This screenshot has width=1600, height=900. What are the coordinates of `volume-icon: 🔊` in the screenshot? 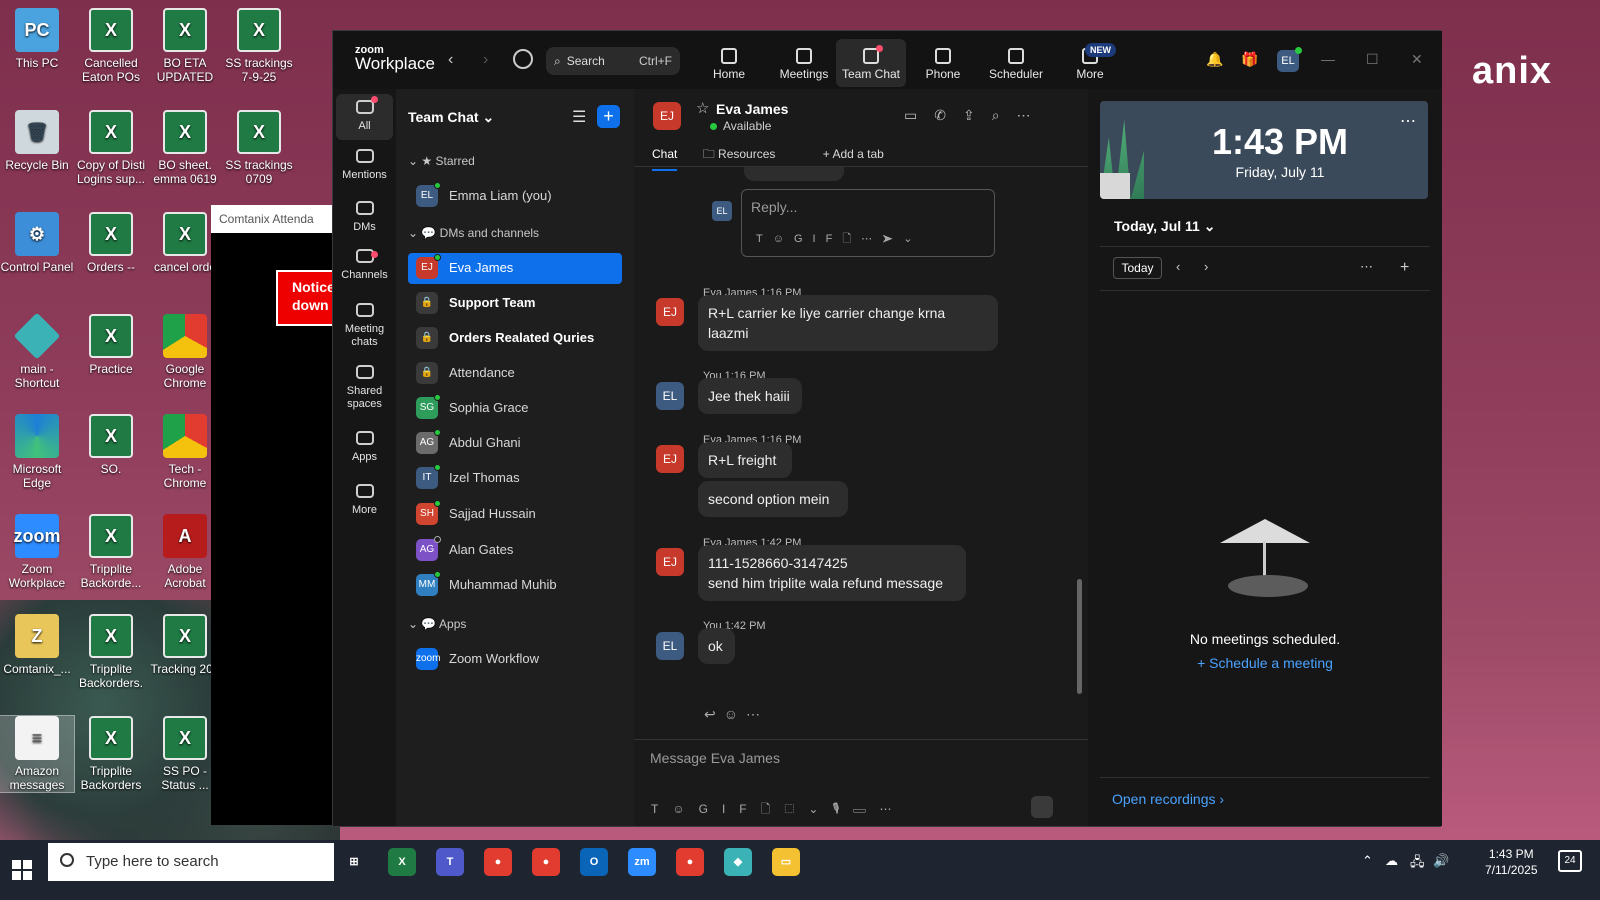 It's located at (1441, 861).